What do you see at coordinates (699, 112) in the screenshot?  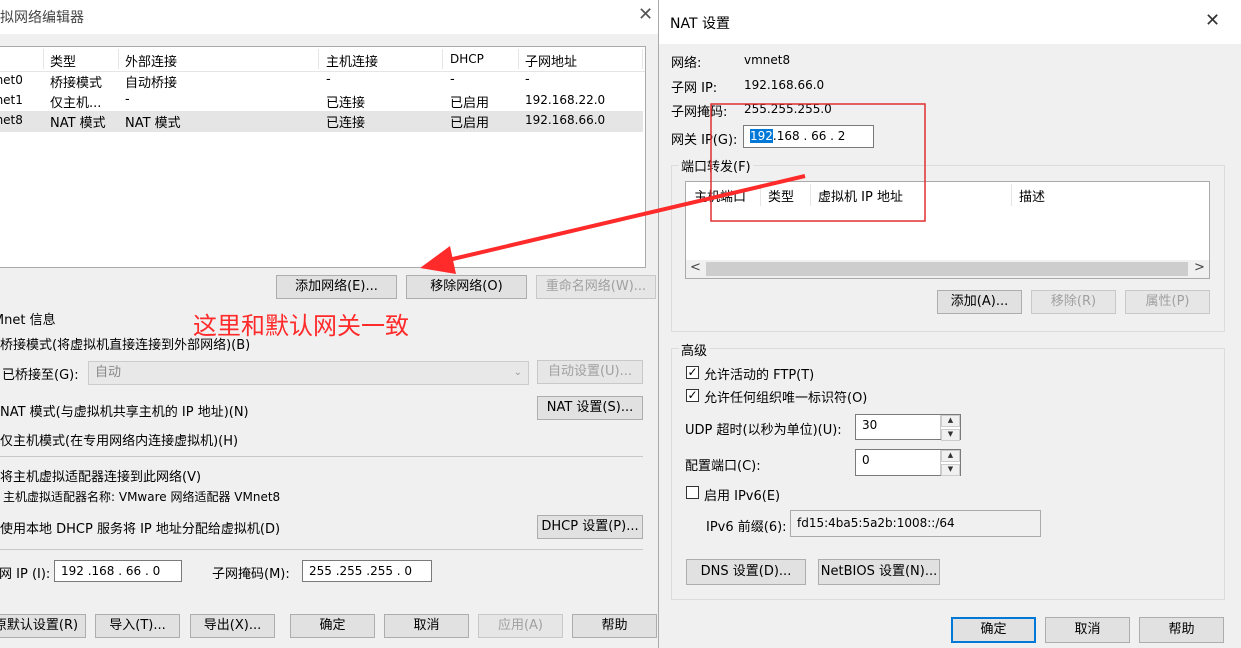 I see `subnet-mask-label: 子网掩码:` at bounding box center [699, 112].